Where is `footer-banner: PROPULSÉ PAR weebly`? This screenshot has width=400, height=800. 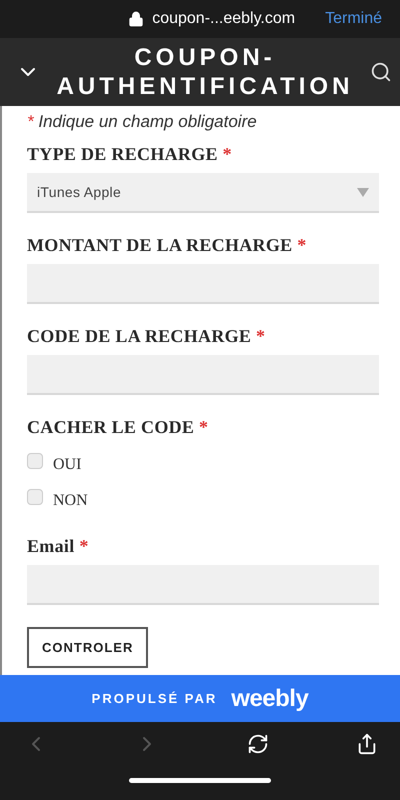
footer-banner: PROPULSÉ PAR weebly is located at coordinates (200, 698).